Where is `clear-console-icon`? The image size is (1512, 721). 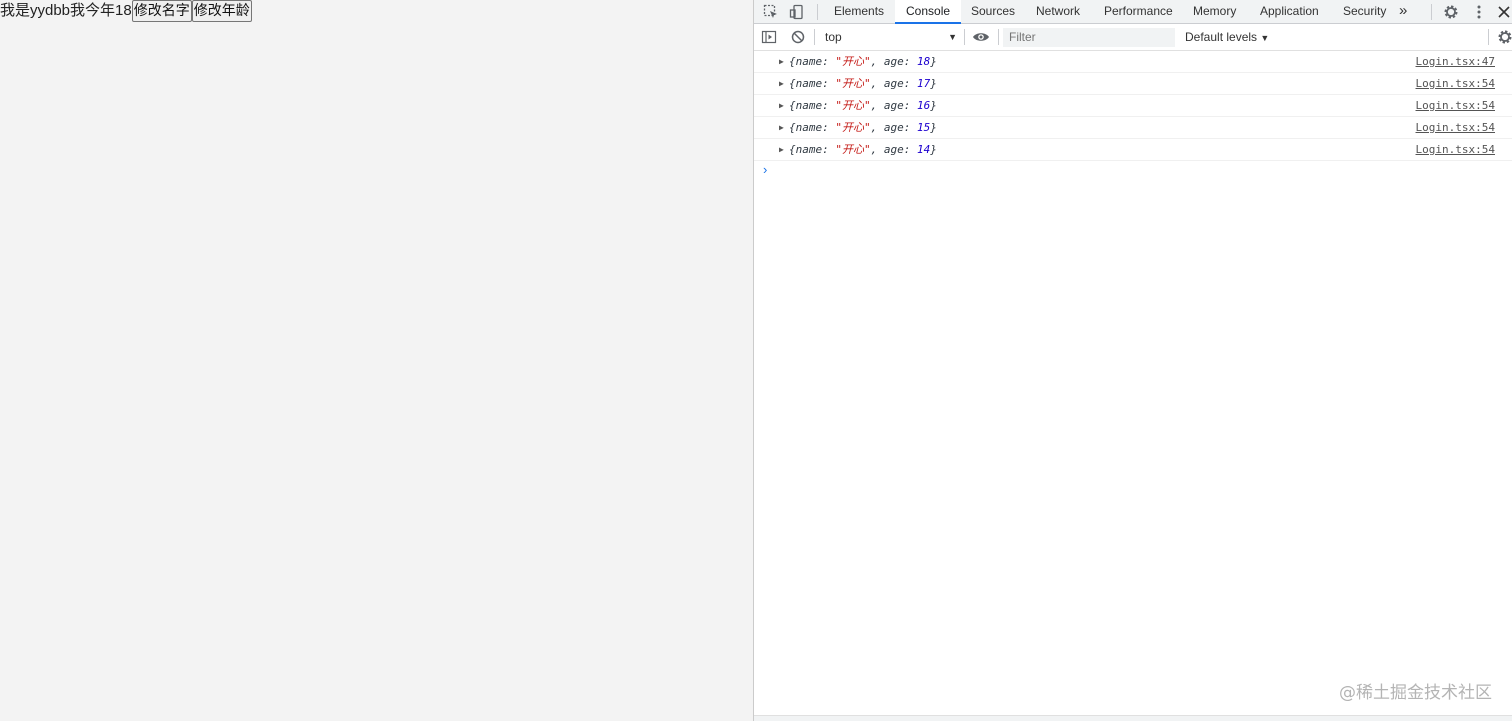 clear-console-icon is located at coordinates (798, 37).